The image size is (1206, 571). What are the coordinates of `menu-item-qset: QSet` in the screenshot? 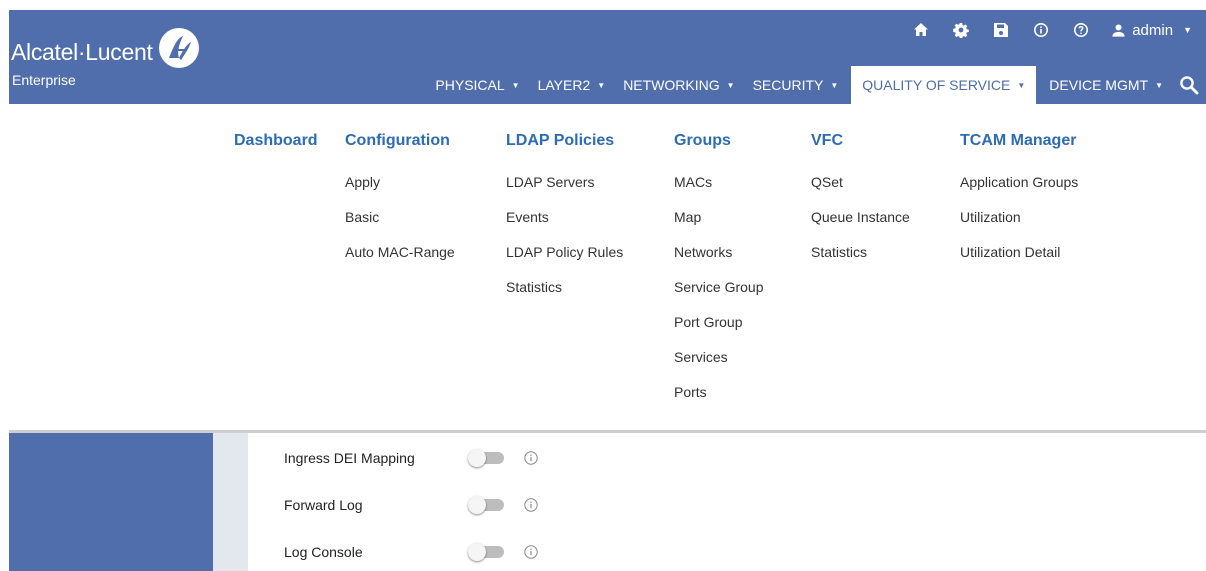 It's located at (860, 182).